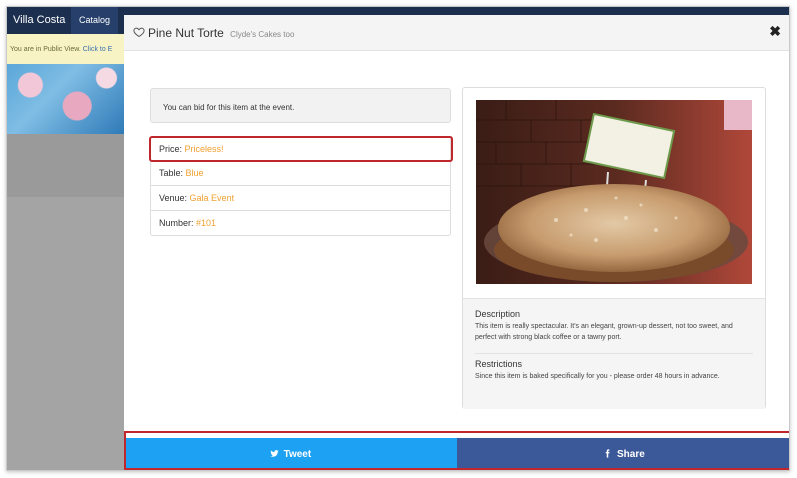 This screenshot has height=478, width=797. I want to click on modal-title: Pine Nut Torte Clyde's Cakes too, so click(221, 33).